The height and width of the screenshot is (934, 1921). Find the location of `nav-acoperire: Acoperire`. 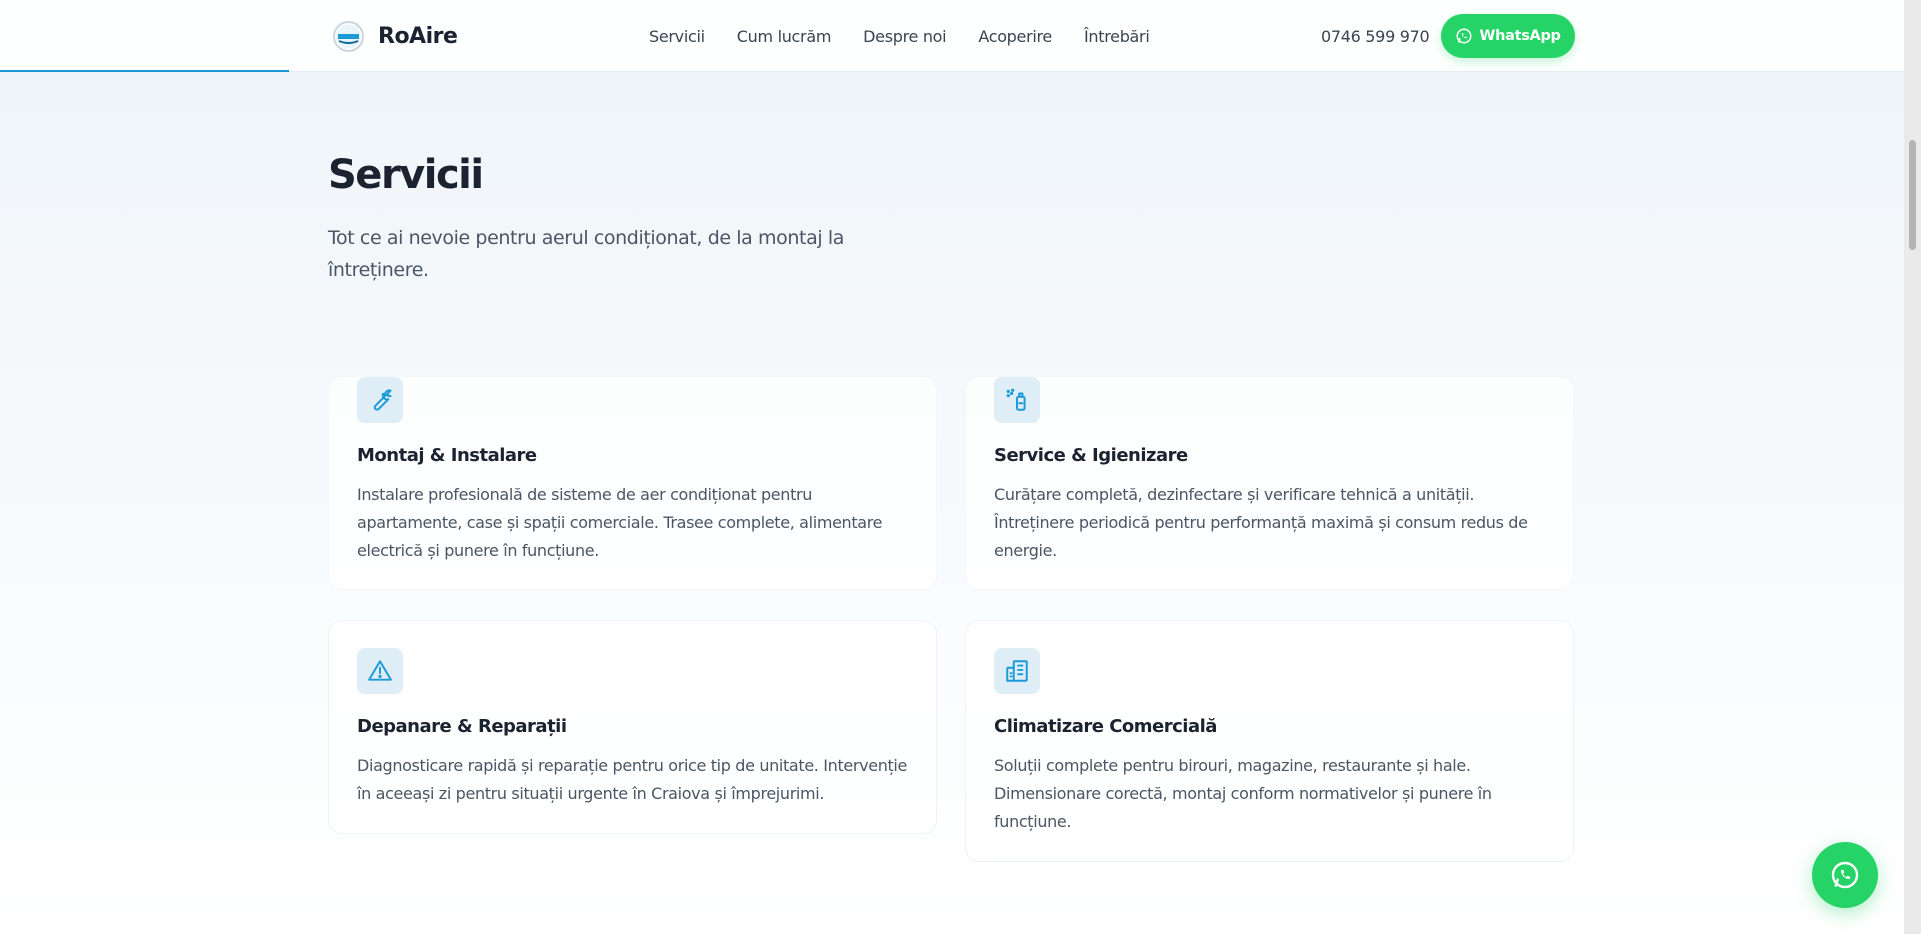

nav-acoperire: Acoperire is located at coordinates (1015, 36).